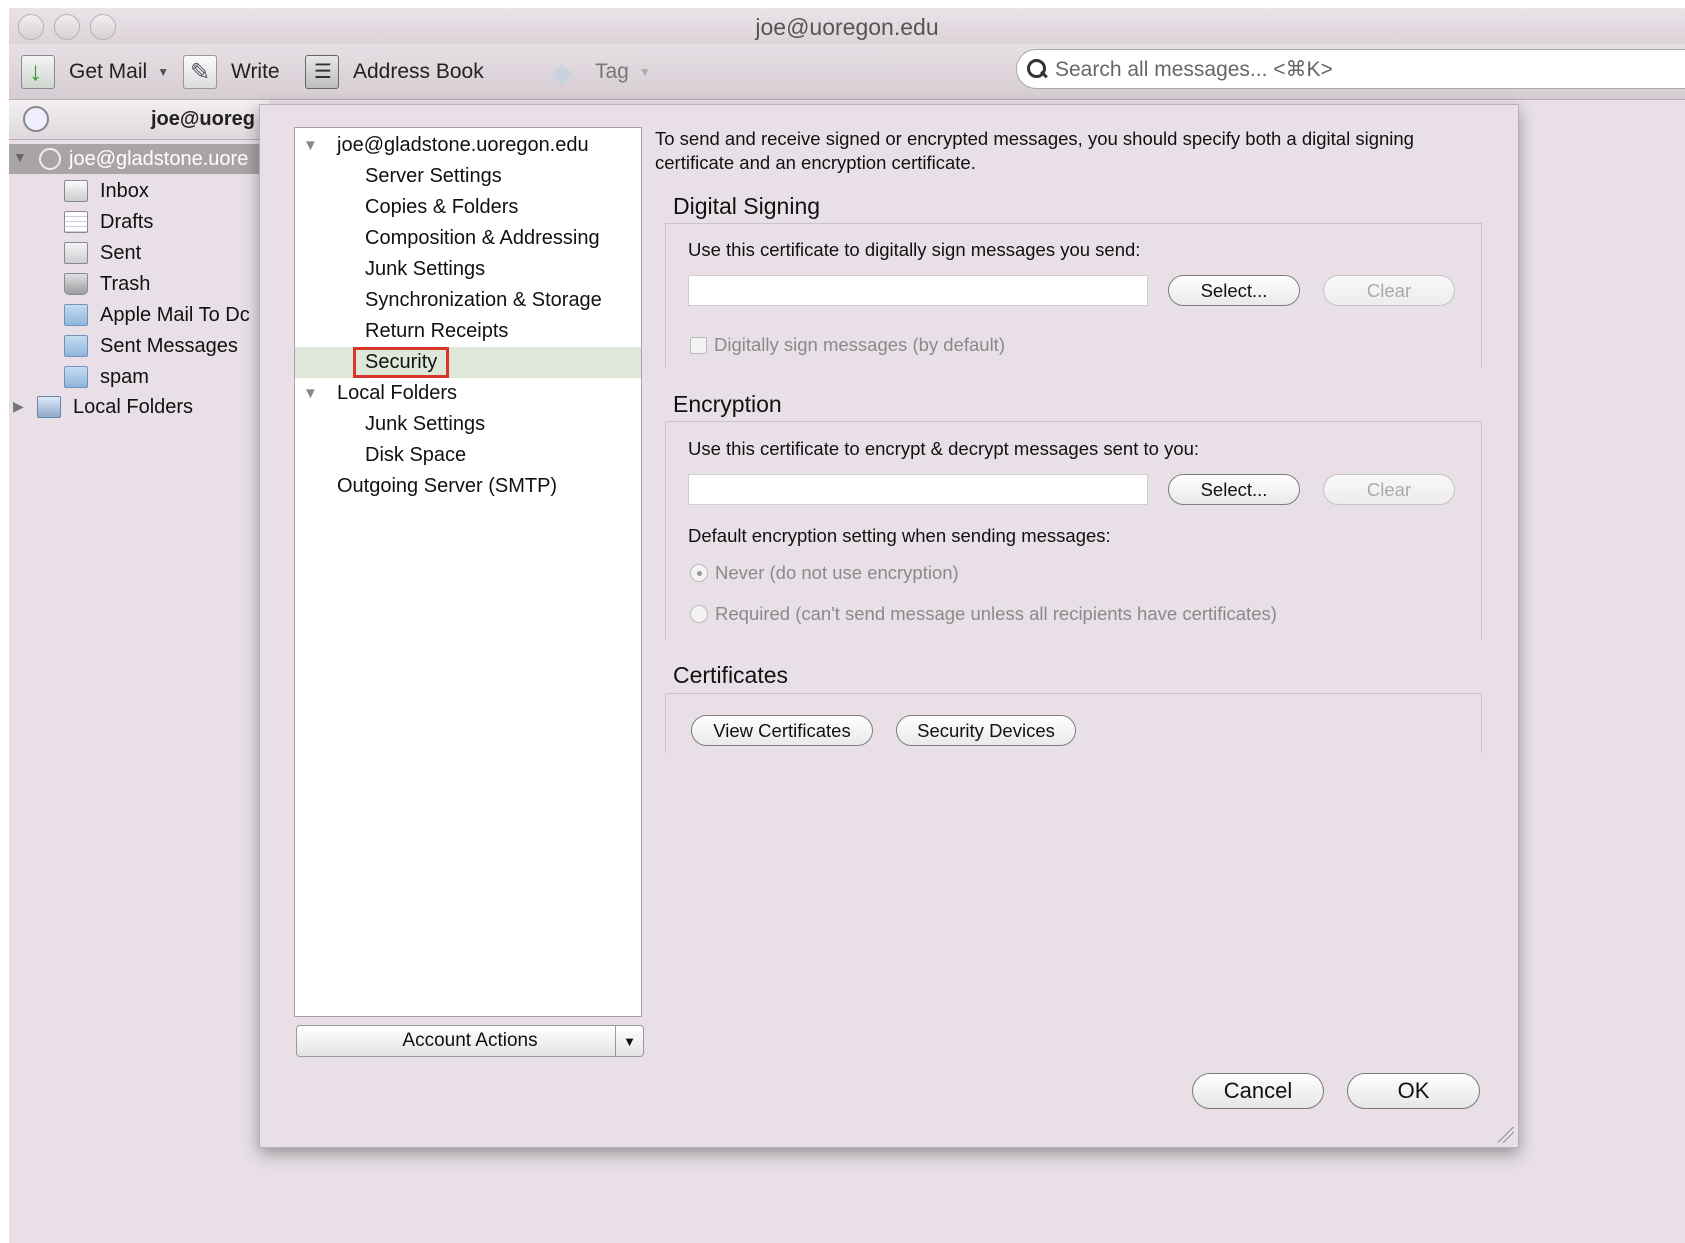 This screenshot has height=1243, width=1685. Describe the element at coordinates (125, 283) in the screenshot. I see `folder-label: Trash` at that location.